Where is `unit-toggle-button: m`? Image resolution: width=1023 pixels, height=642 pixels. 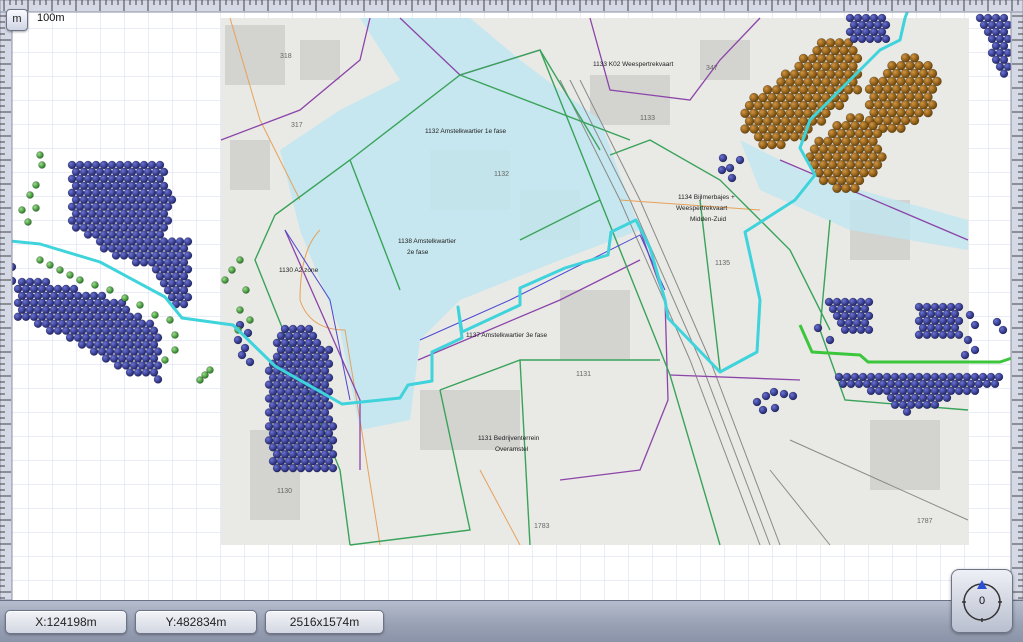 unit-toggle-button: m is located at coordinates (17, 20).